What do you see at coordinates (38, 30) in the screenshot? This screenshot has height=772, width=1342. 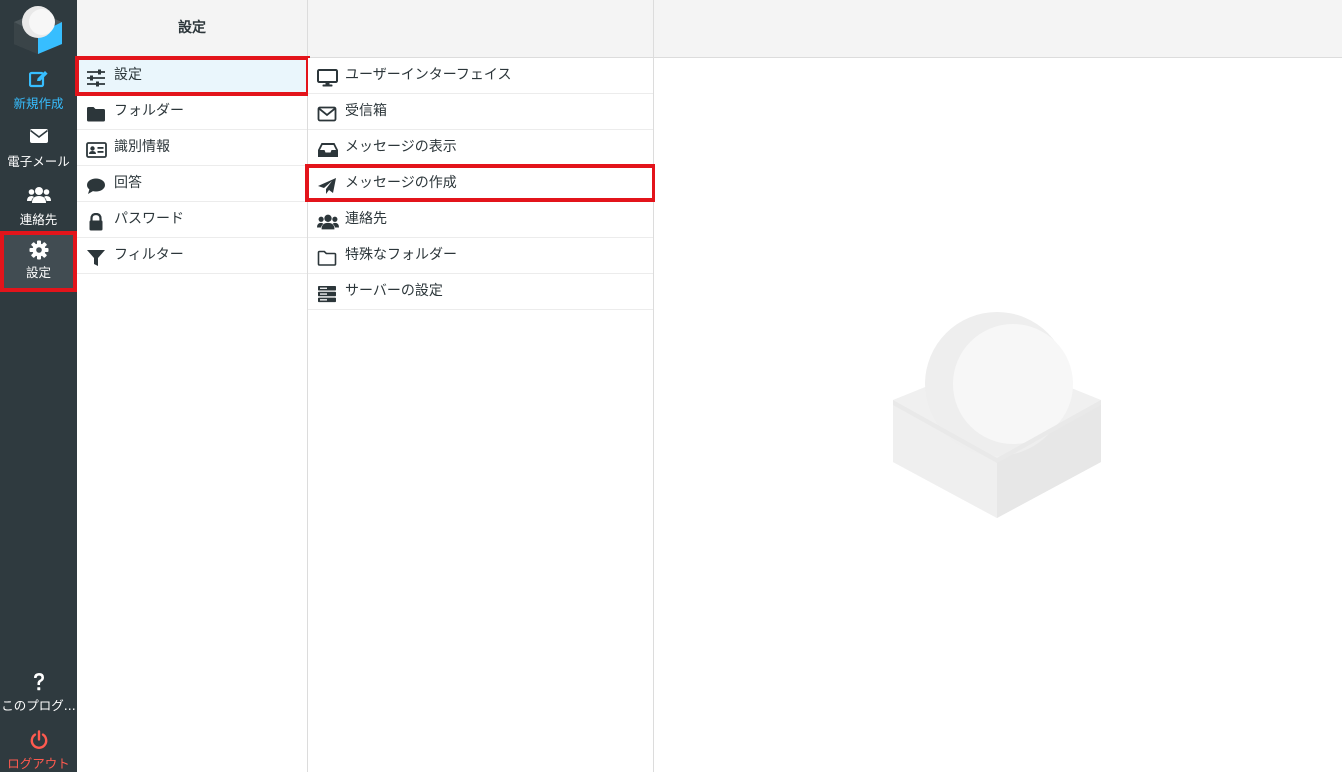 I see `logo` at bounding box center [38, 30].